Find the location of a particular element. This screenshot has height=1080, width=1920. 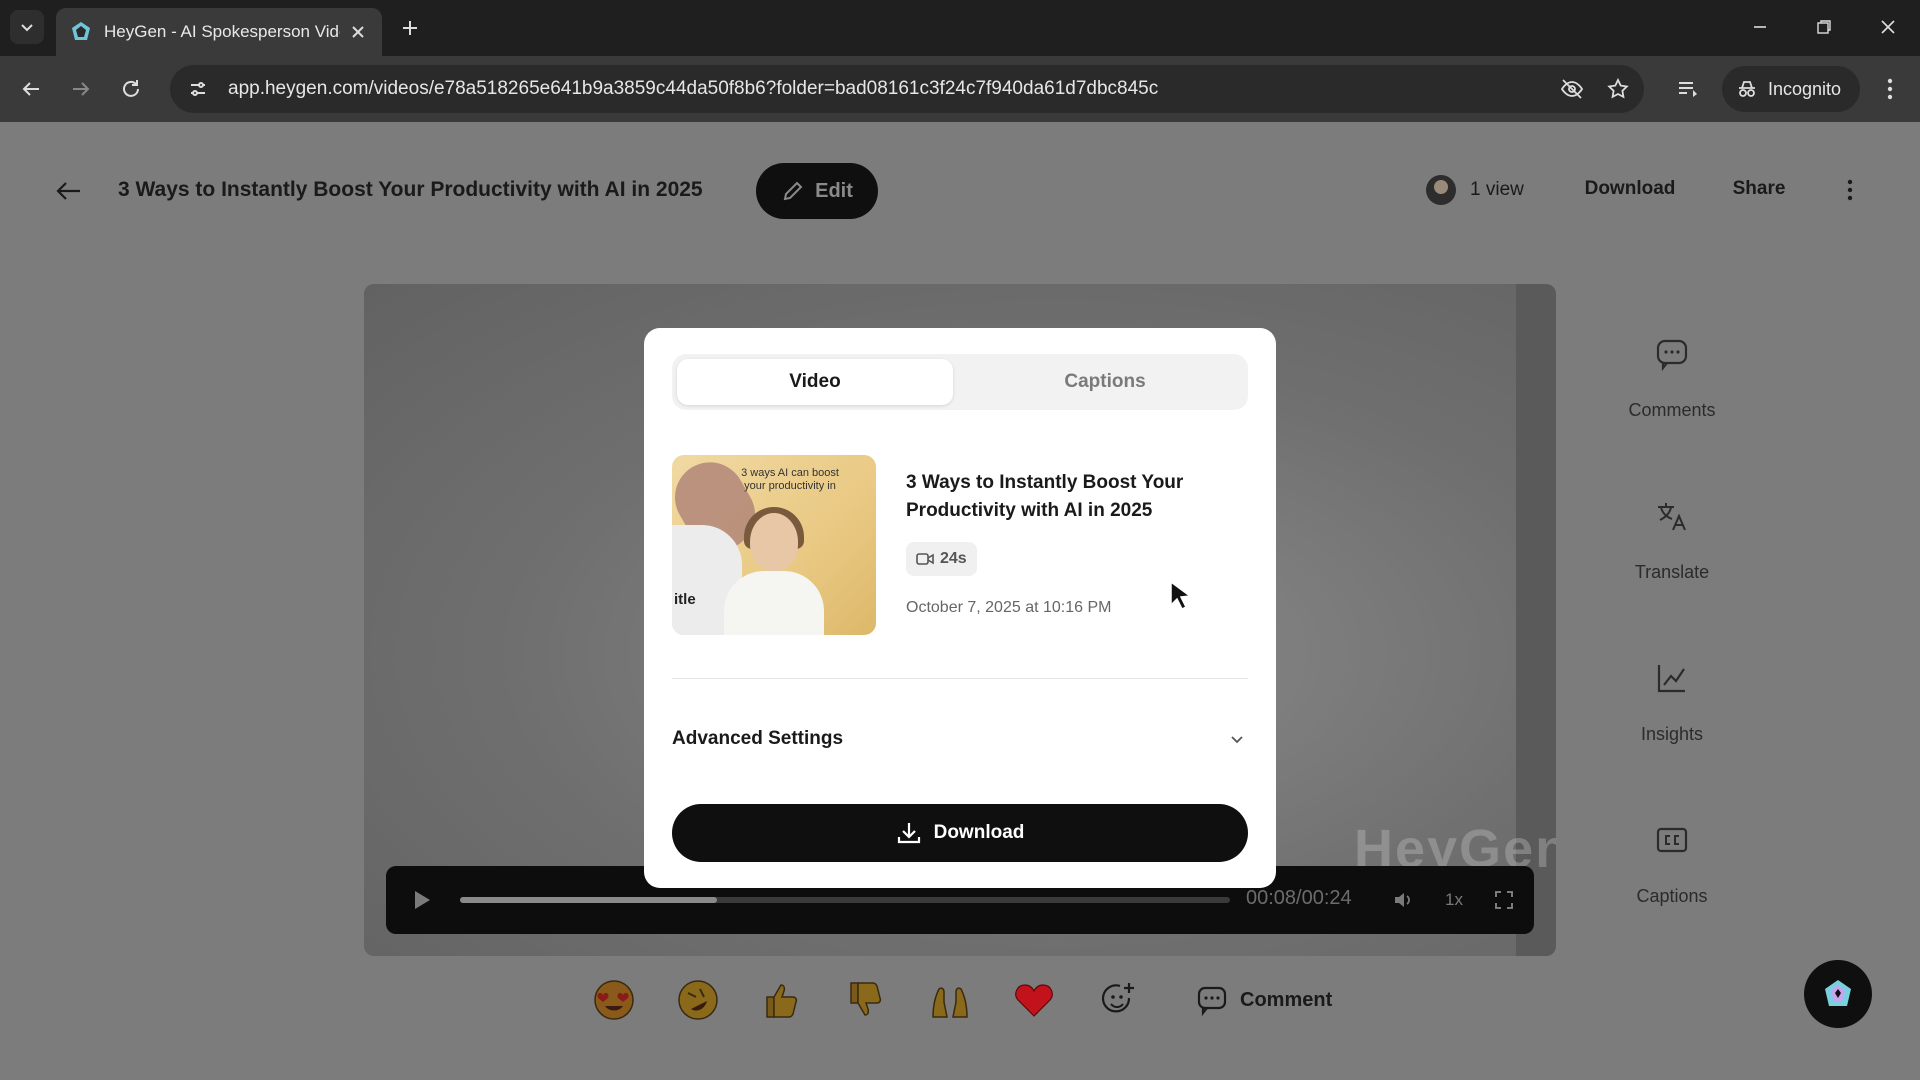

modal-divider is located at coordinates (960, 678).